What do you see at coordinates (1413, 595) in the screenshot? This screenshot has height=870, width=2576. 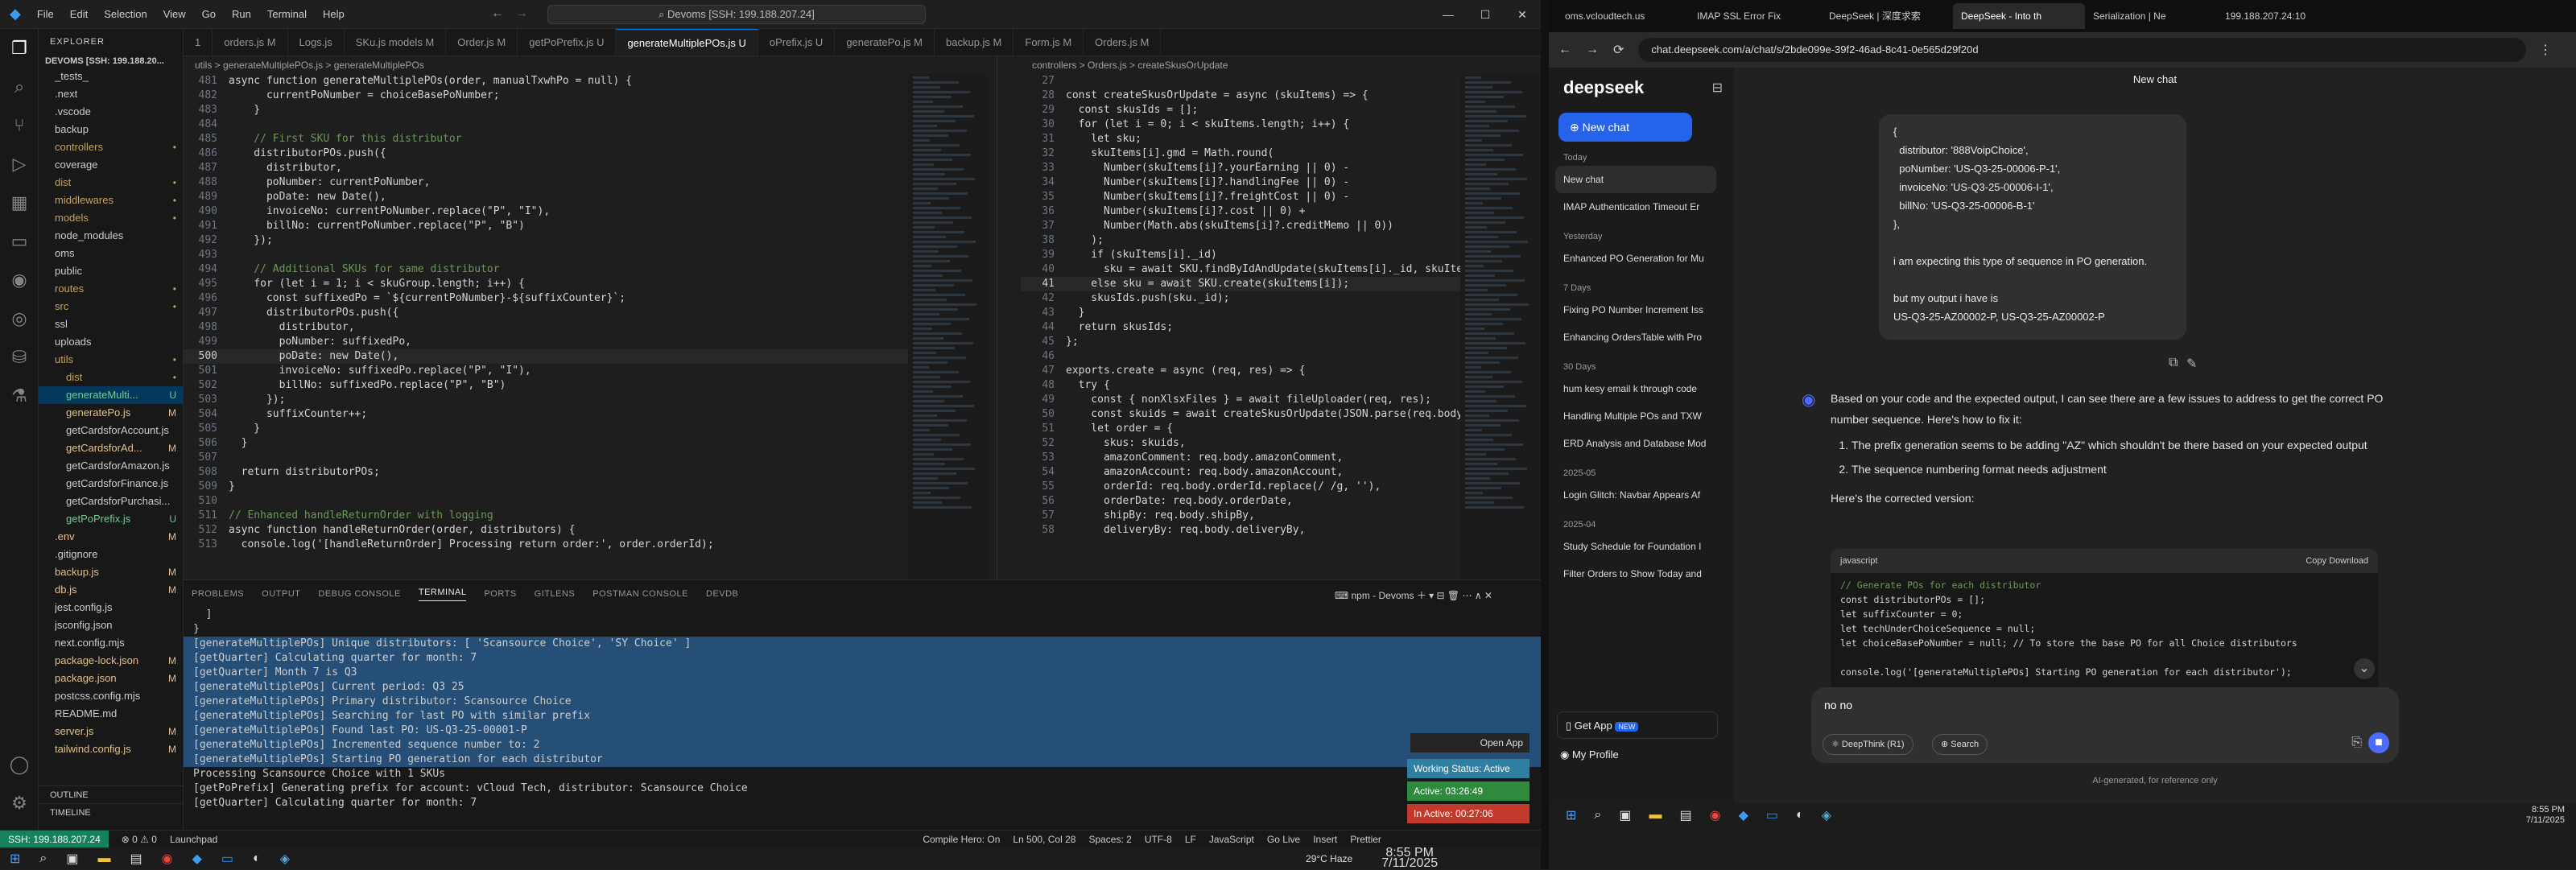 I see `terminal-selector: ⌨ npm - Devoms ＋ ▾ ⊟ 🗑 ⋯ ∧ ✕` at bounding box center [1413, 595].